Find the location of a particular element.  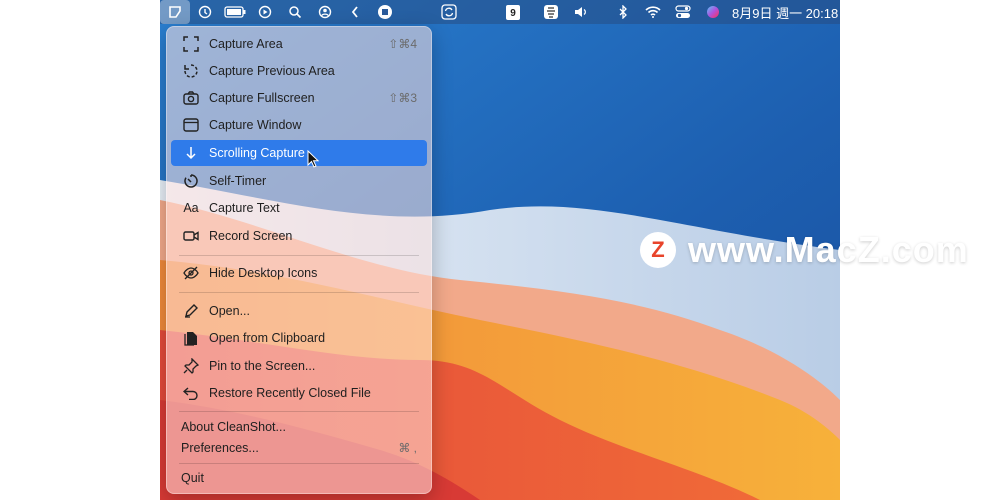

menu-item-hide-desktop-icons: Hide Desktop Icons is located at coordinates (299, 273).